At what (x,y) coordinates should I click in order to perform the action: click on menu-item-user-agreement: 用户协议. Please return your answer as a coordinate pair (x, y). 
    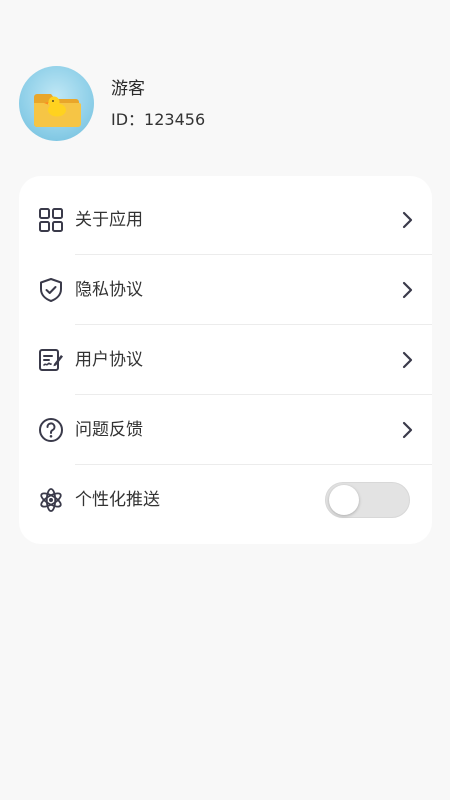
    Looking at the image, I should click on (225, 360).